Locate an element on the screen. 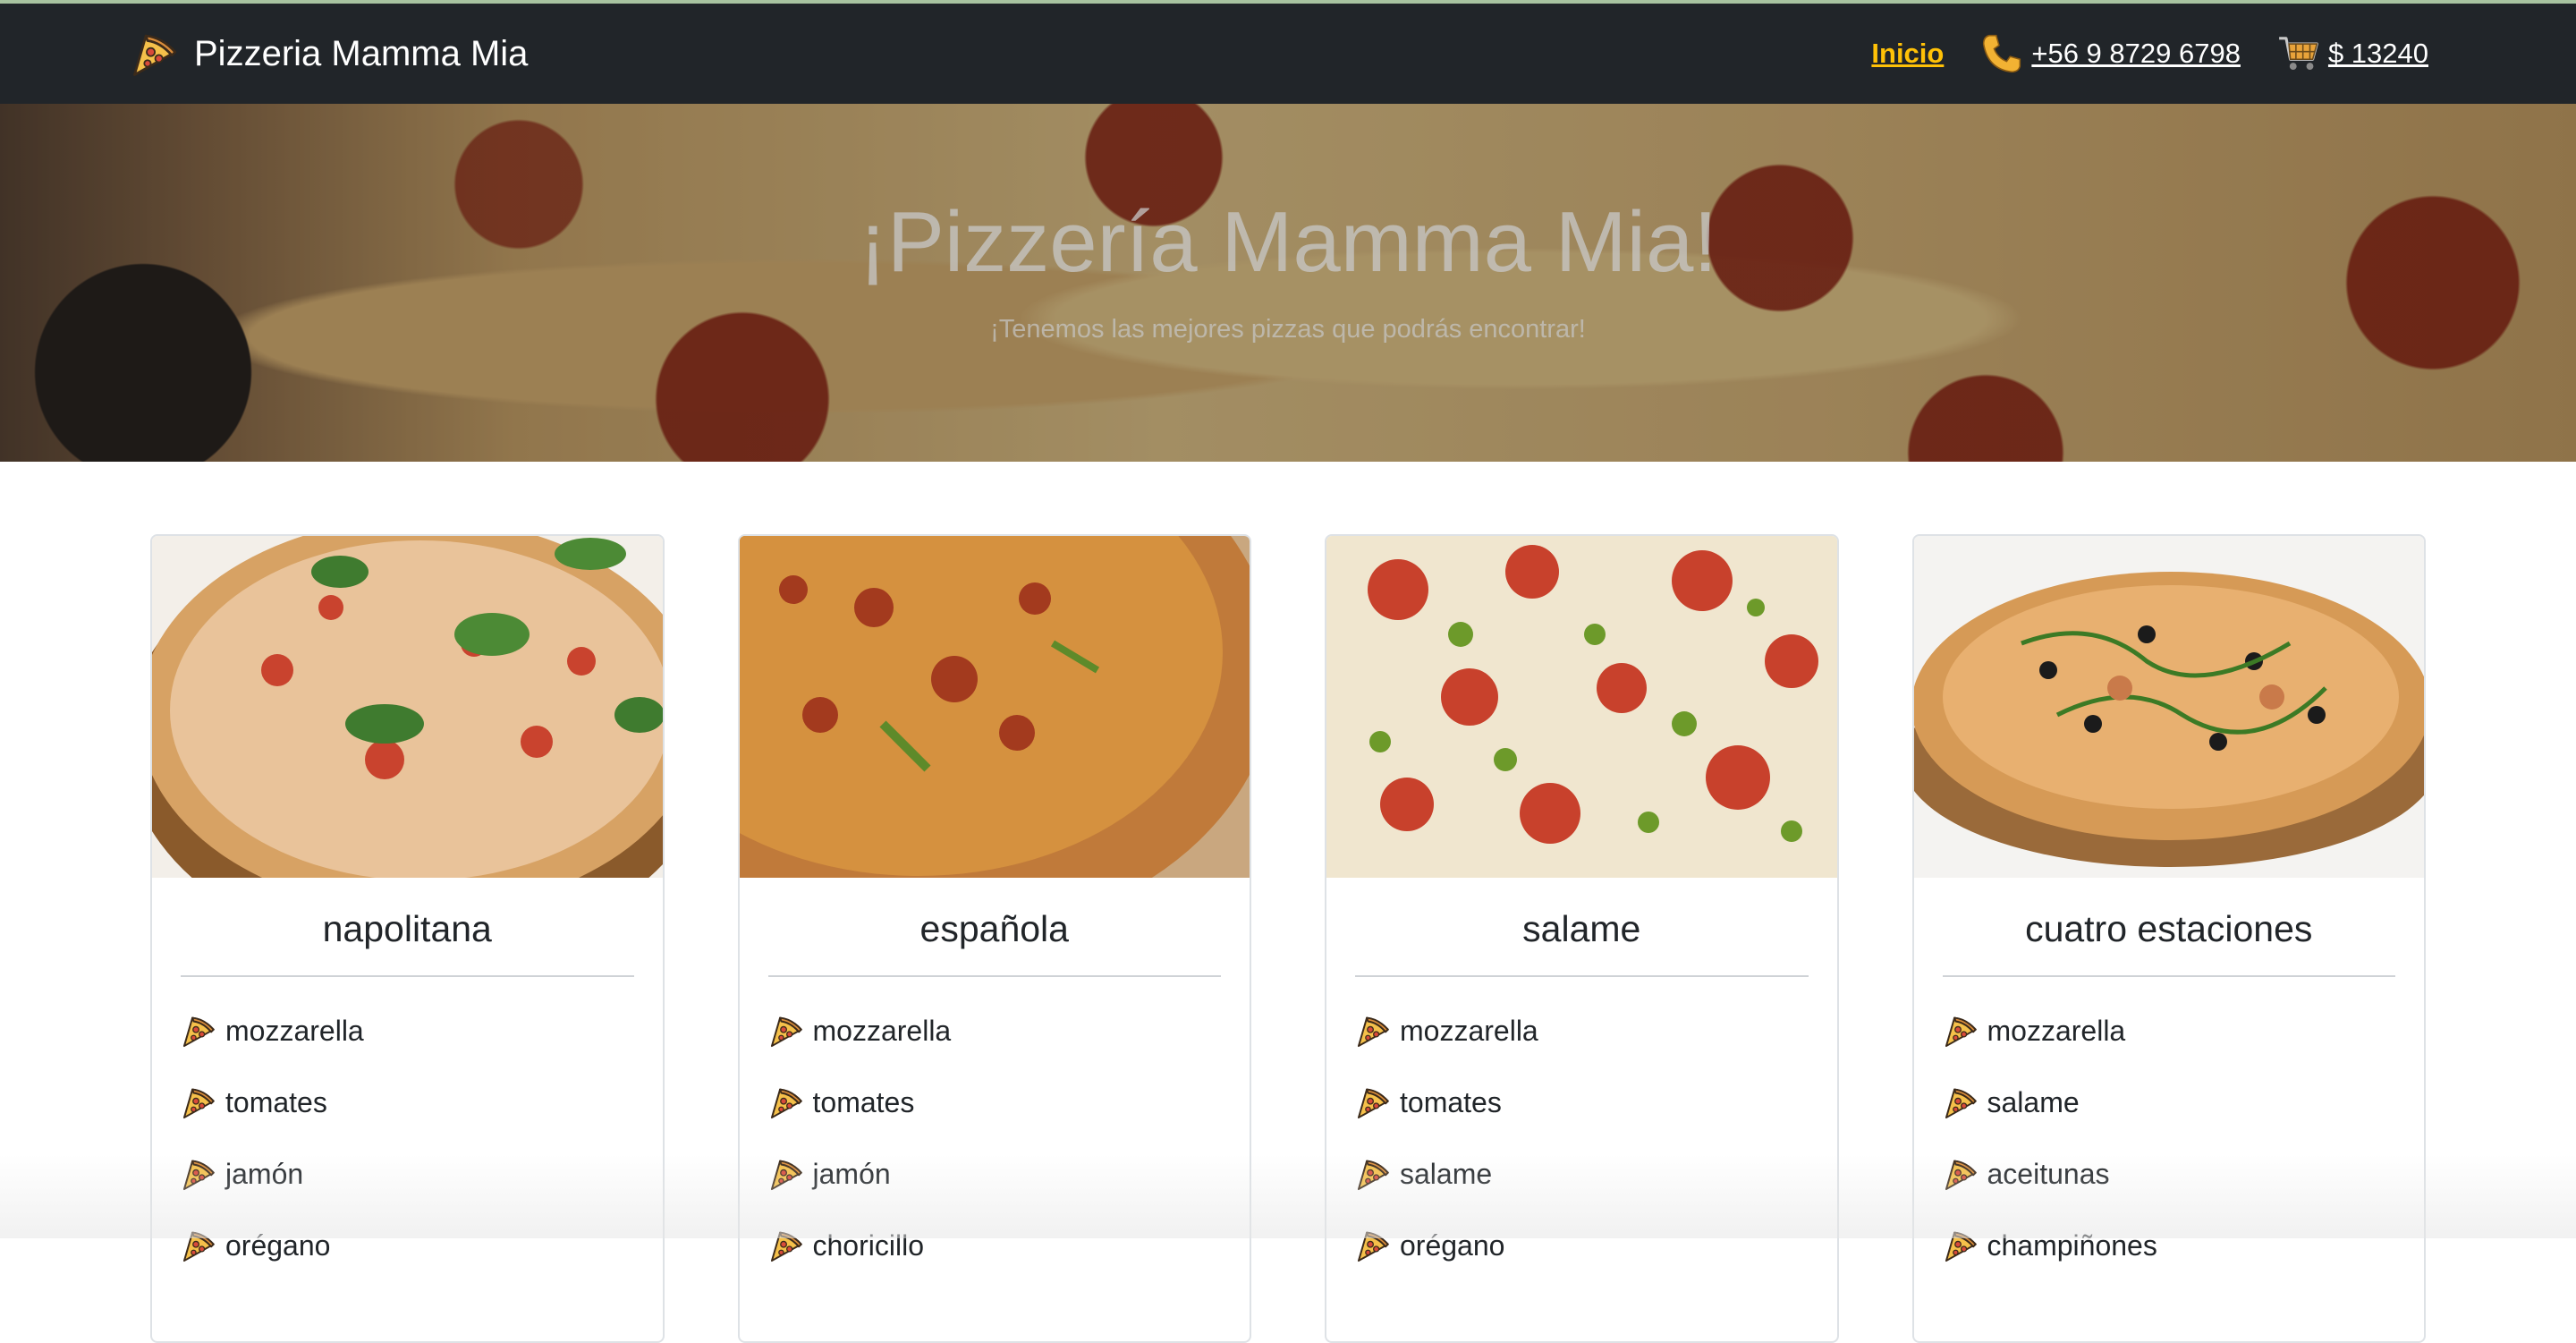 The width and height of the screenshot is (2576, 1343). cart-link: $ 13240 is located at coordinates (2352, 53).